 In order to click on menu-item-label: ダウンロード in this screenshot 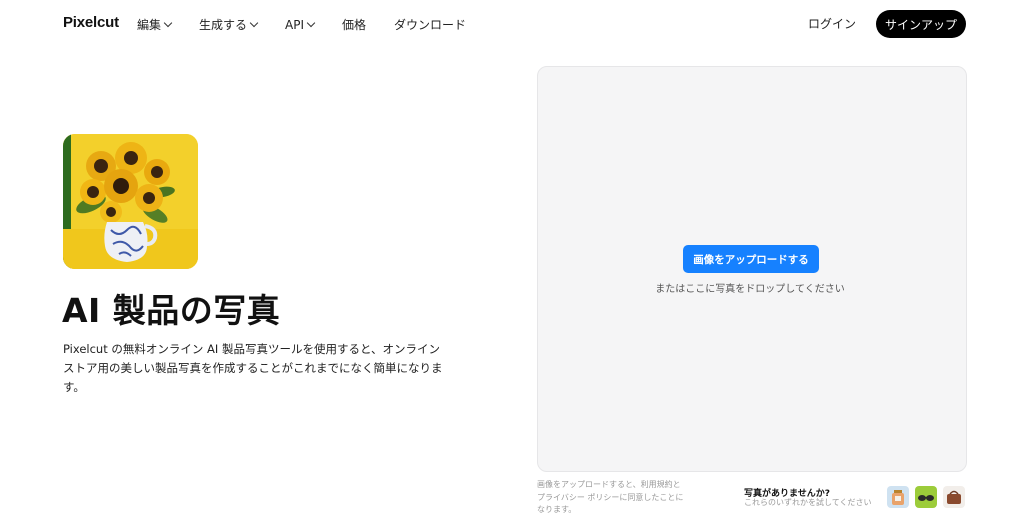, I will do `click(430, 25)`.